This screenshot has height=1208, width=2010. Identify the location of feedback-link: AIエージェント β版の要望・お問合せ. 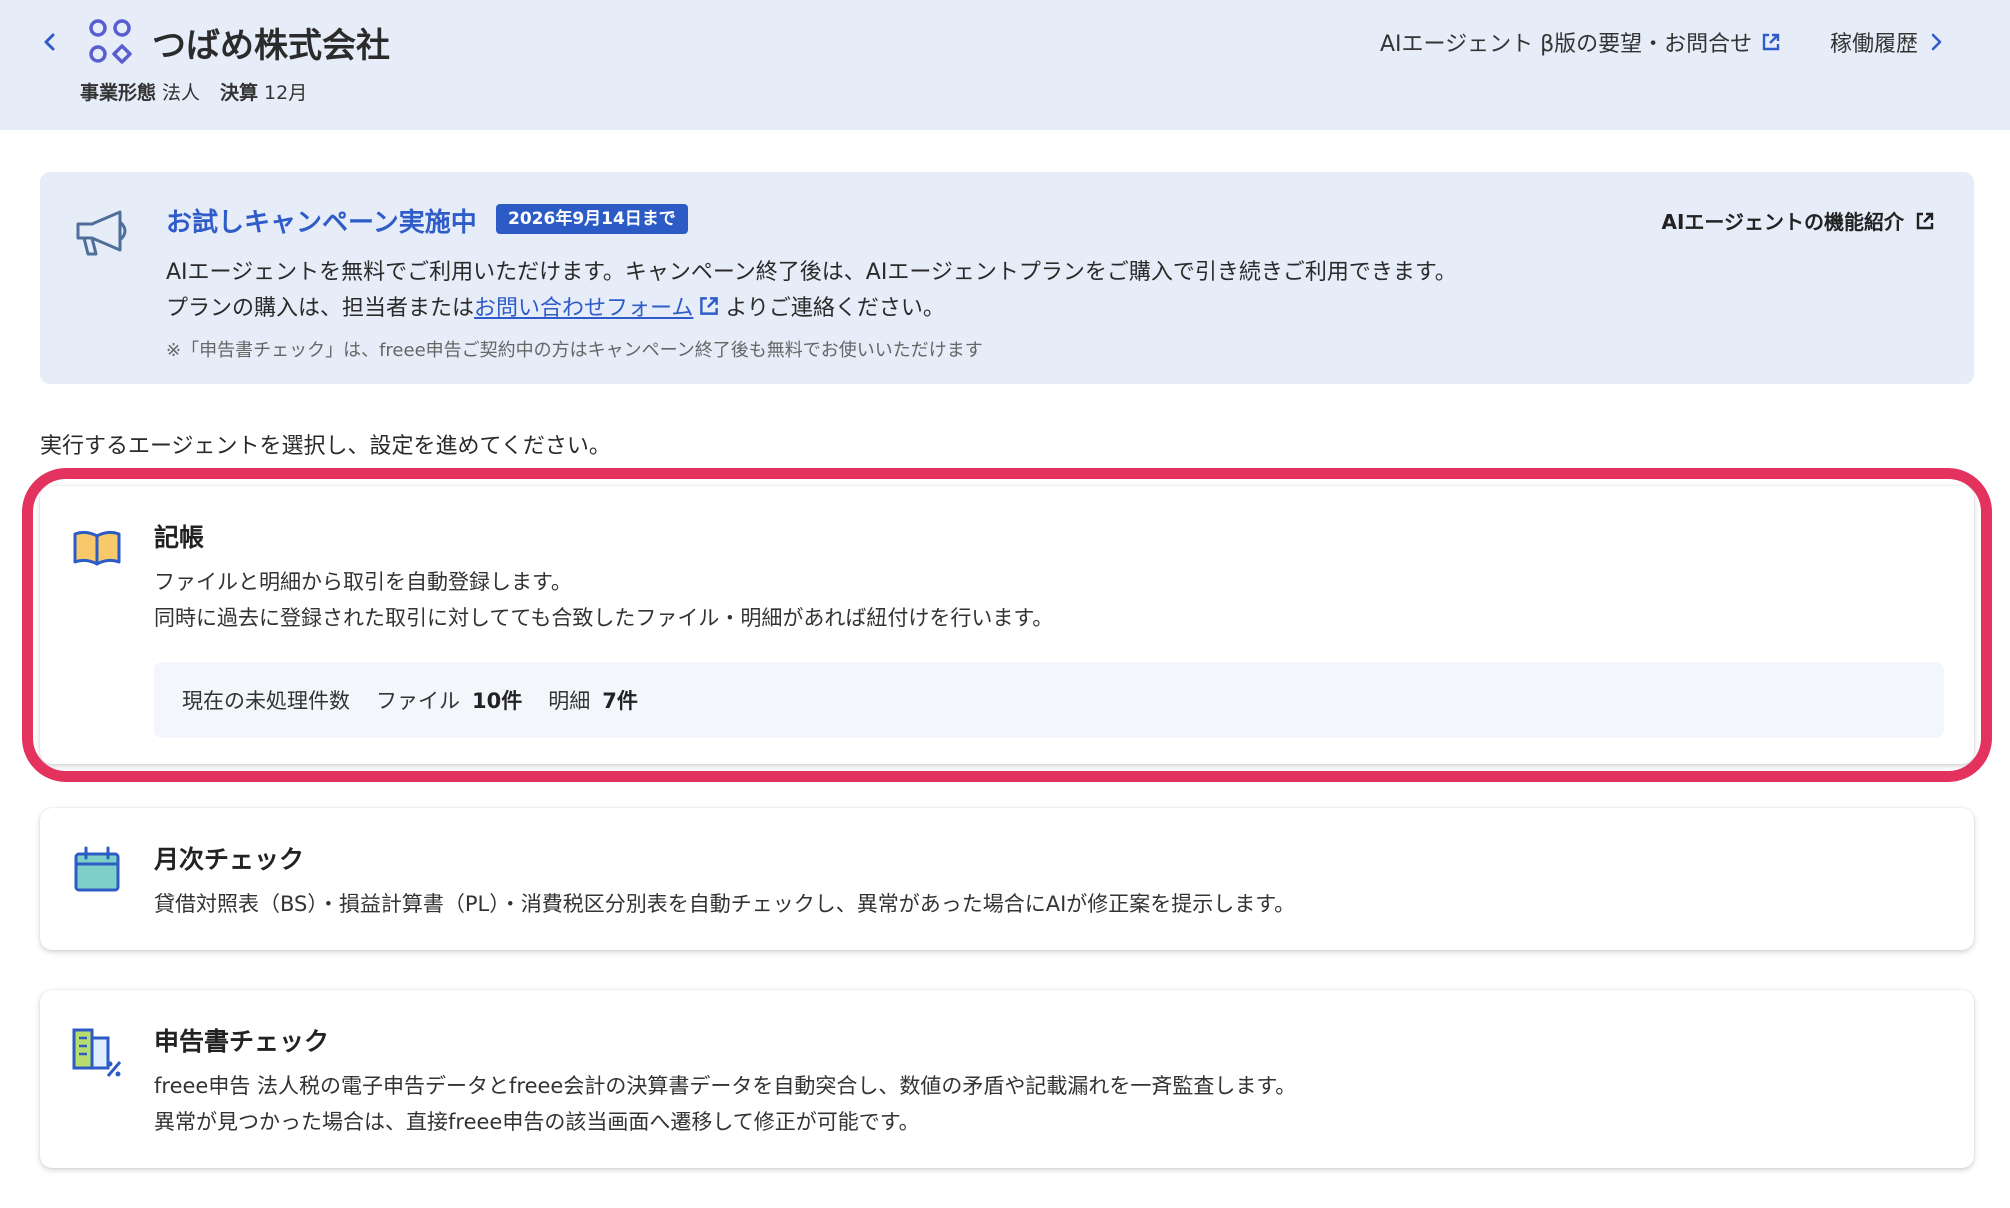
(1581, 42).